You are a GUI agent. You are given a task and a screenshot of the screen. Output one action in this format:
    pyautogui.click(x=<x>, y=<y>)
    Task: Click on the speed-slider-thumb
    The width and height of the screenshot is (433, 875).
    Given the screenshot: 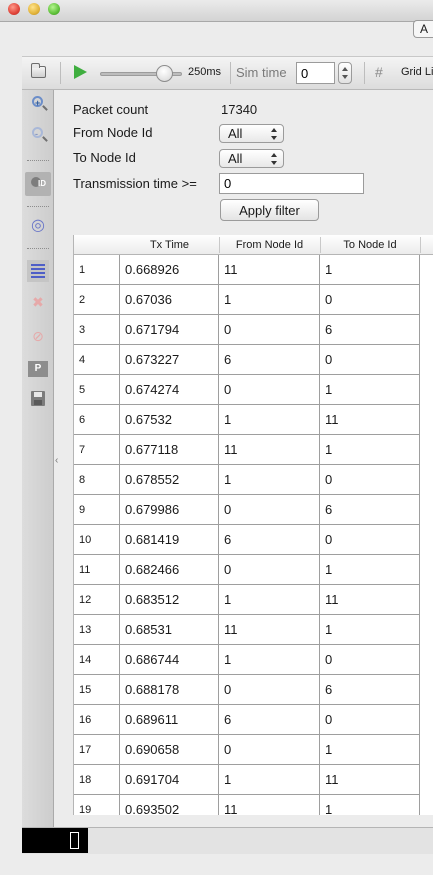 What is the action you would take?
    pyautogui.click(x=164, y=73)
    